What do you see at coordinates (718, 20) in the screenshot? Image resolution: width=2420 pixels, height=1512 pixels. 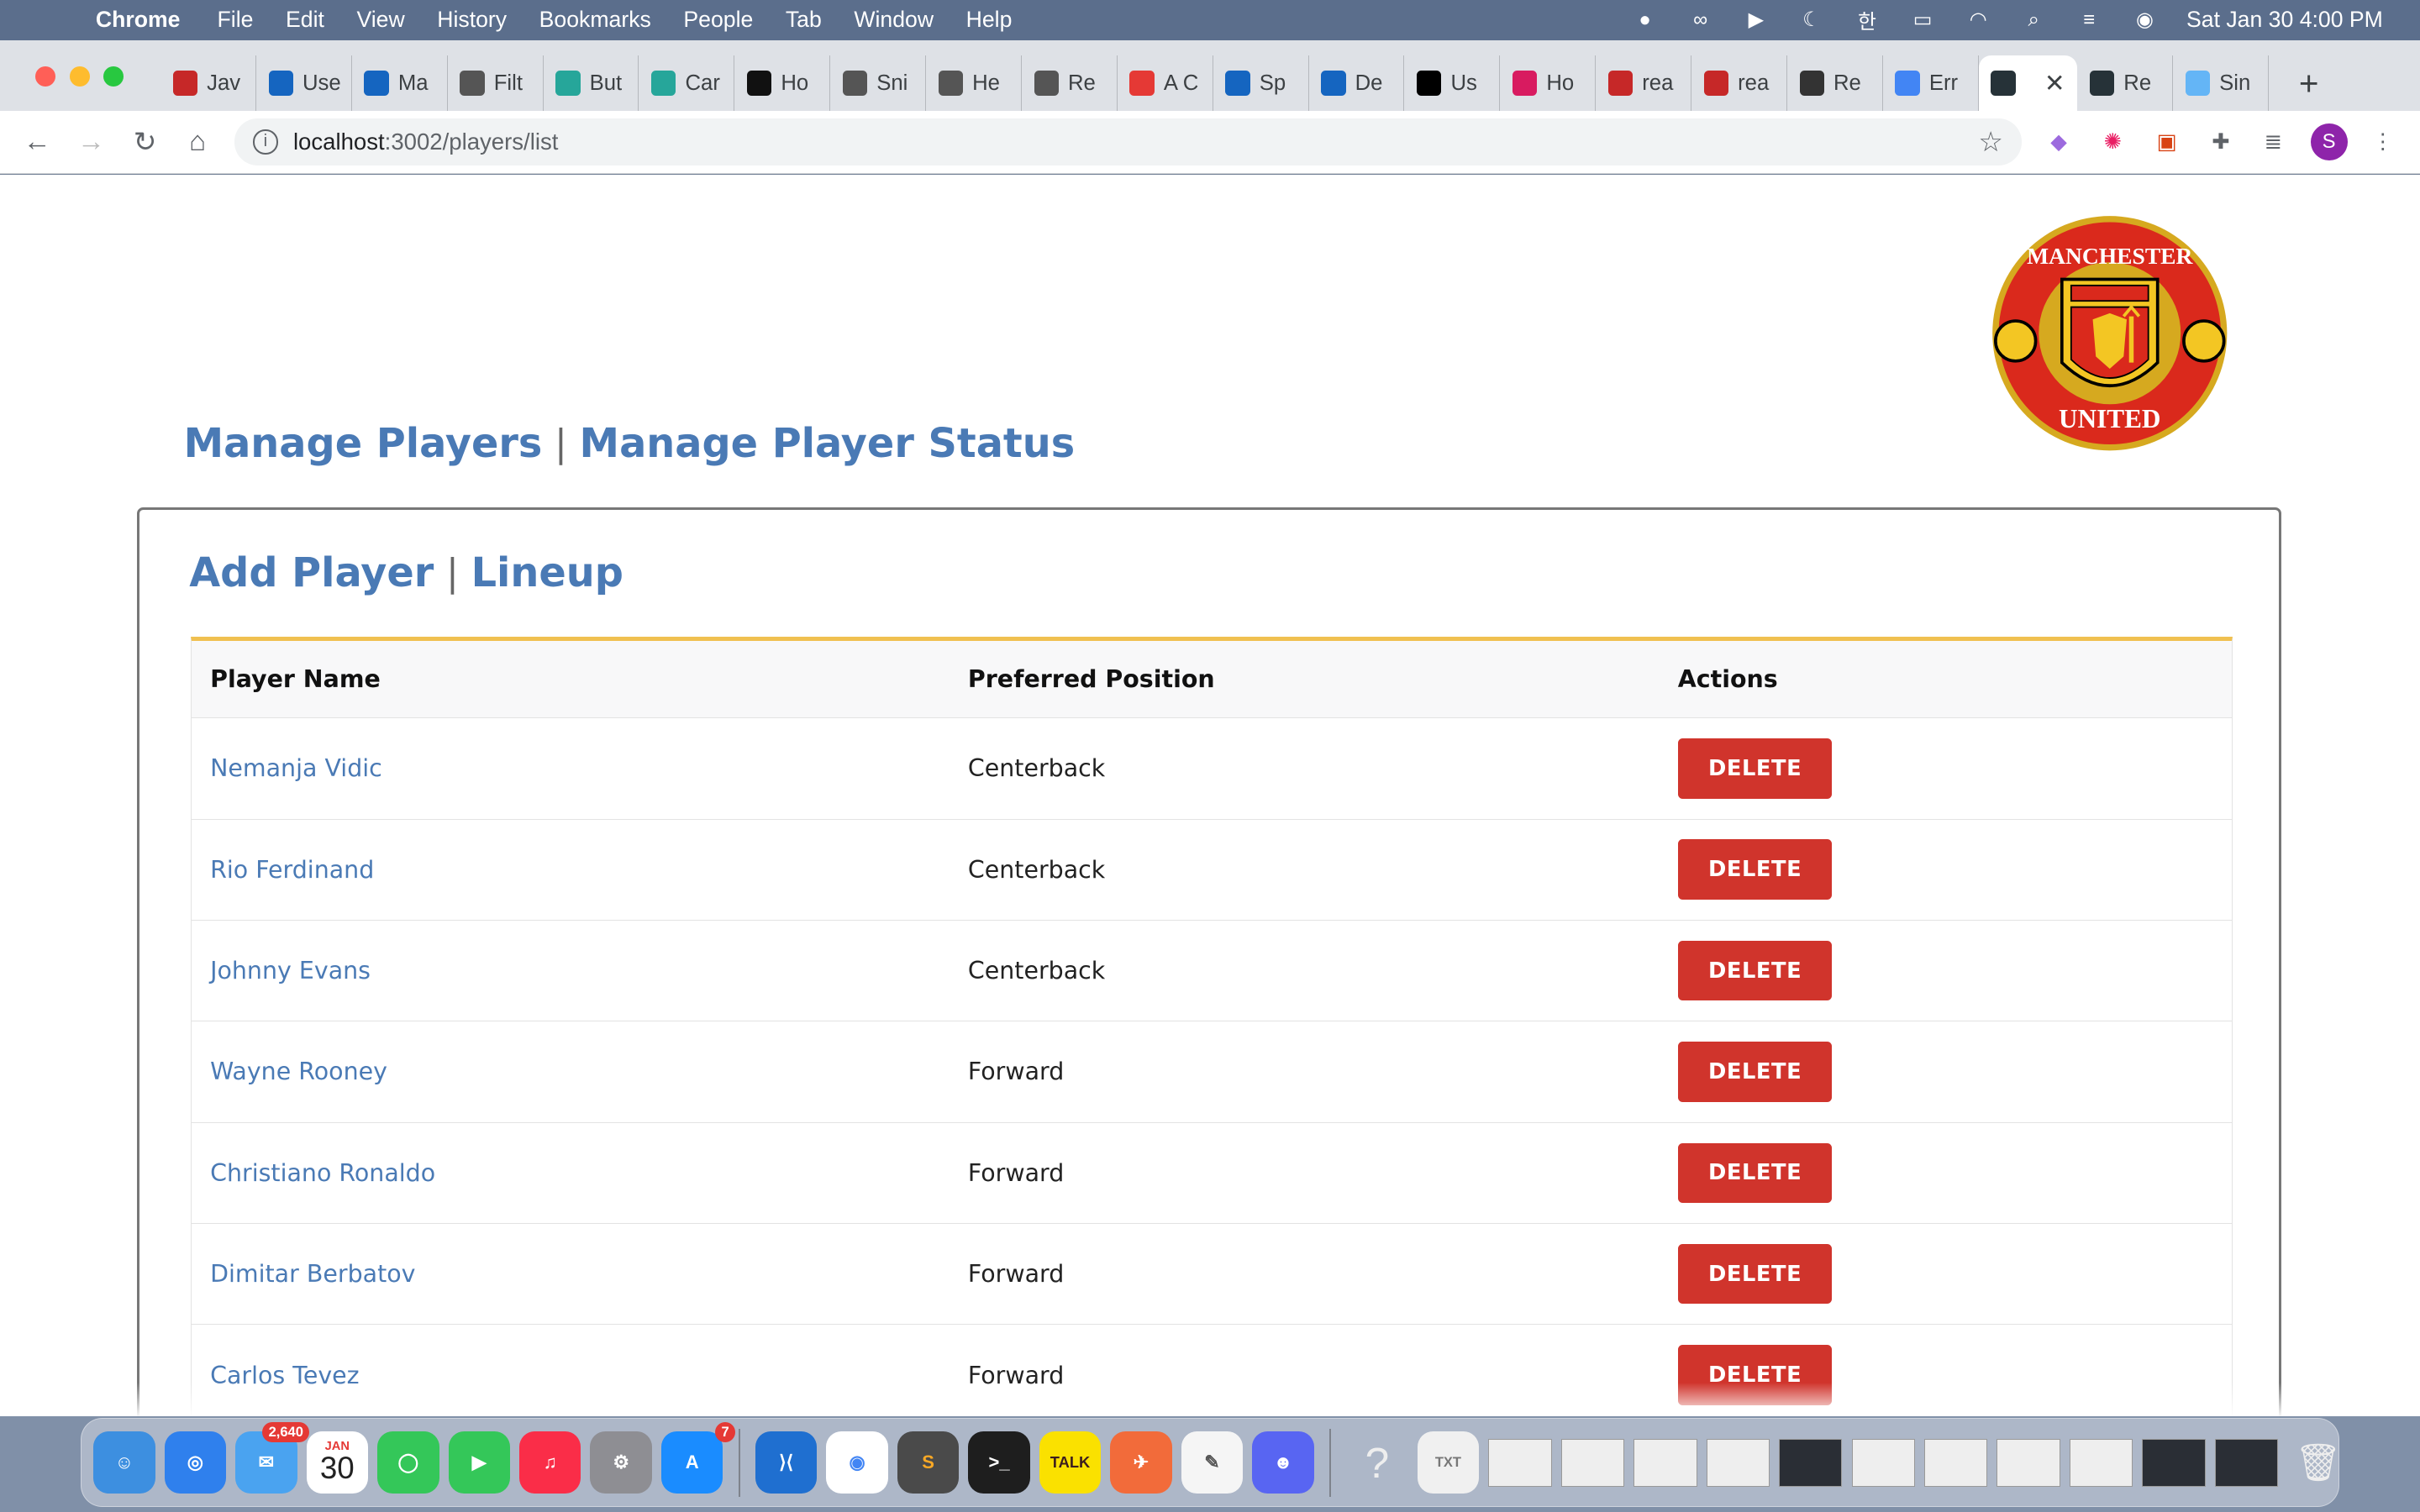 I see `menu-people: People` at bounding box center [718, 20].